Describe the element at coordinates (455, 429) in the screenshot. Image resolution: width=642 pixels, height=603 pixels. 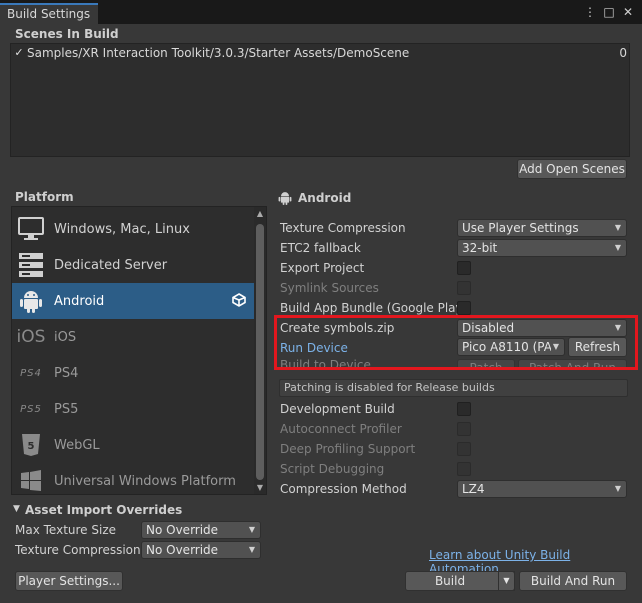
I see `autoconnect-profiler-row: Autoconnect Profiler` at that location.